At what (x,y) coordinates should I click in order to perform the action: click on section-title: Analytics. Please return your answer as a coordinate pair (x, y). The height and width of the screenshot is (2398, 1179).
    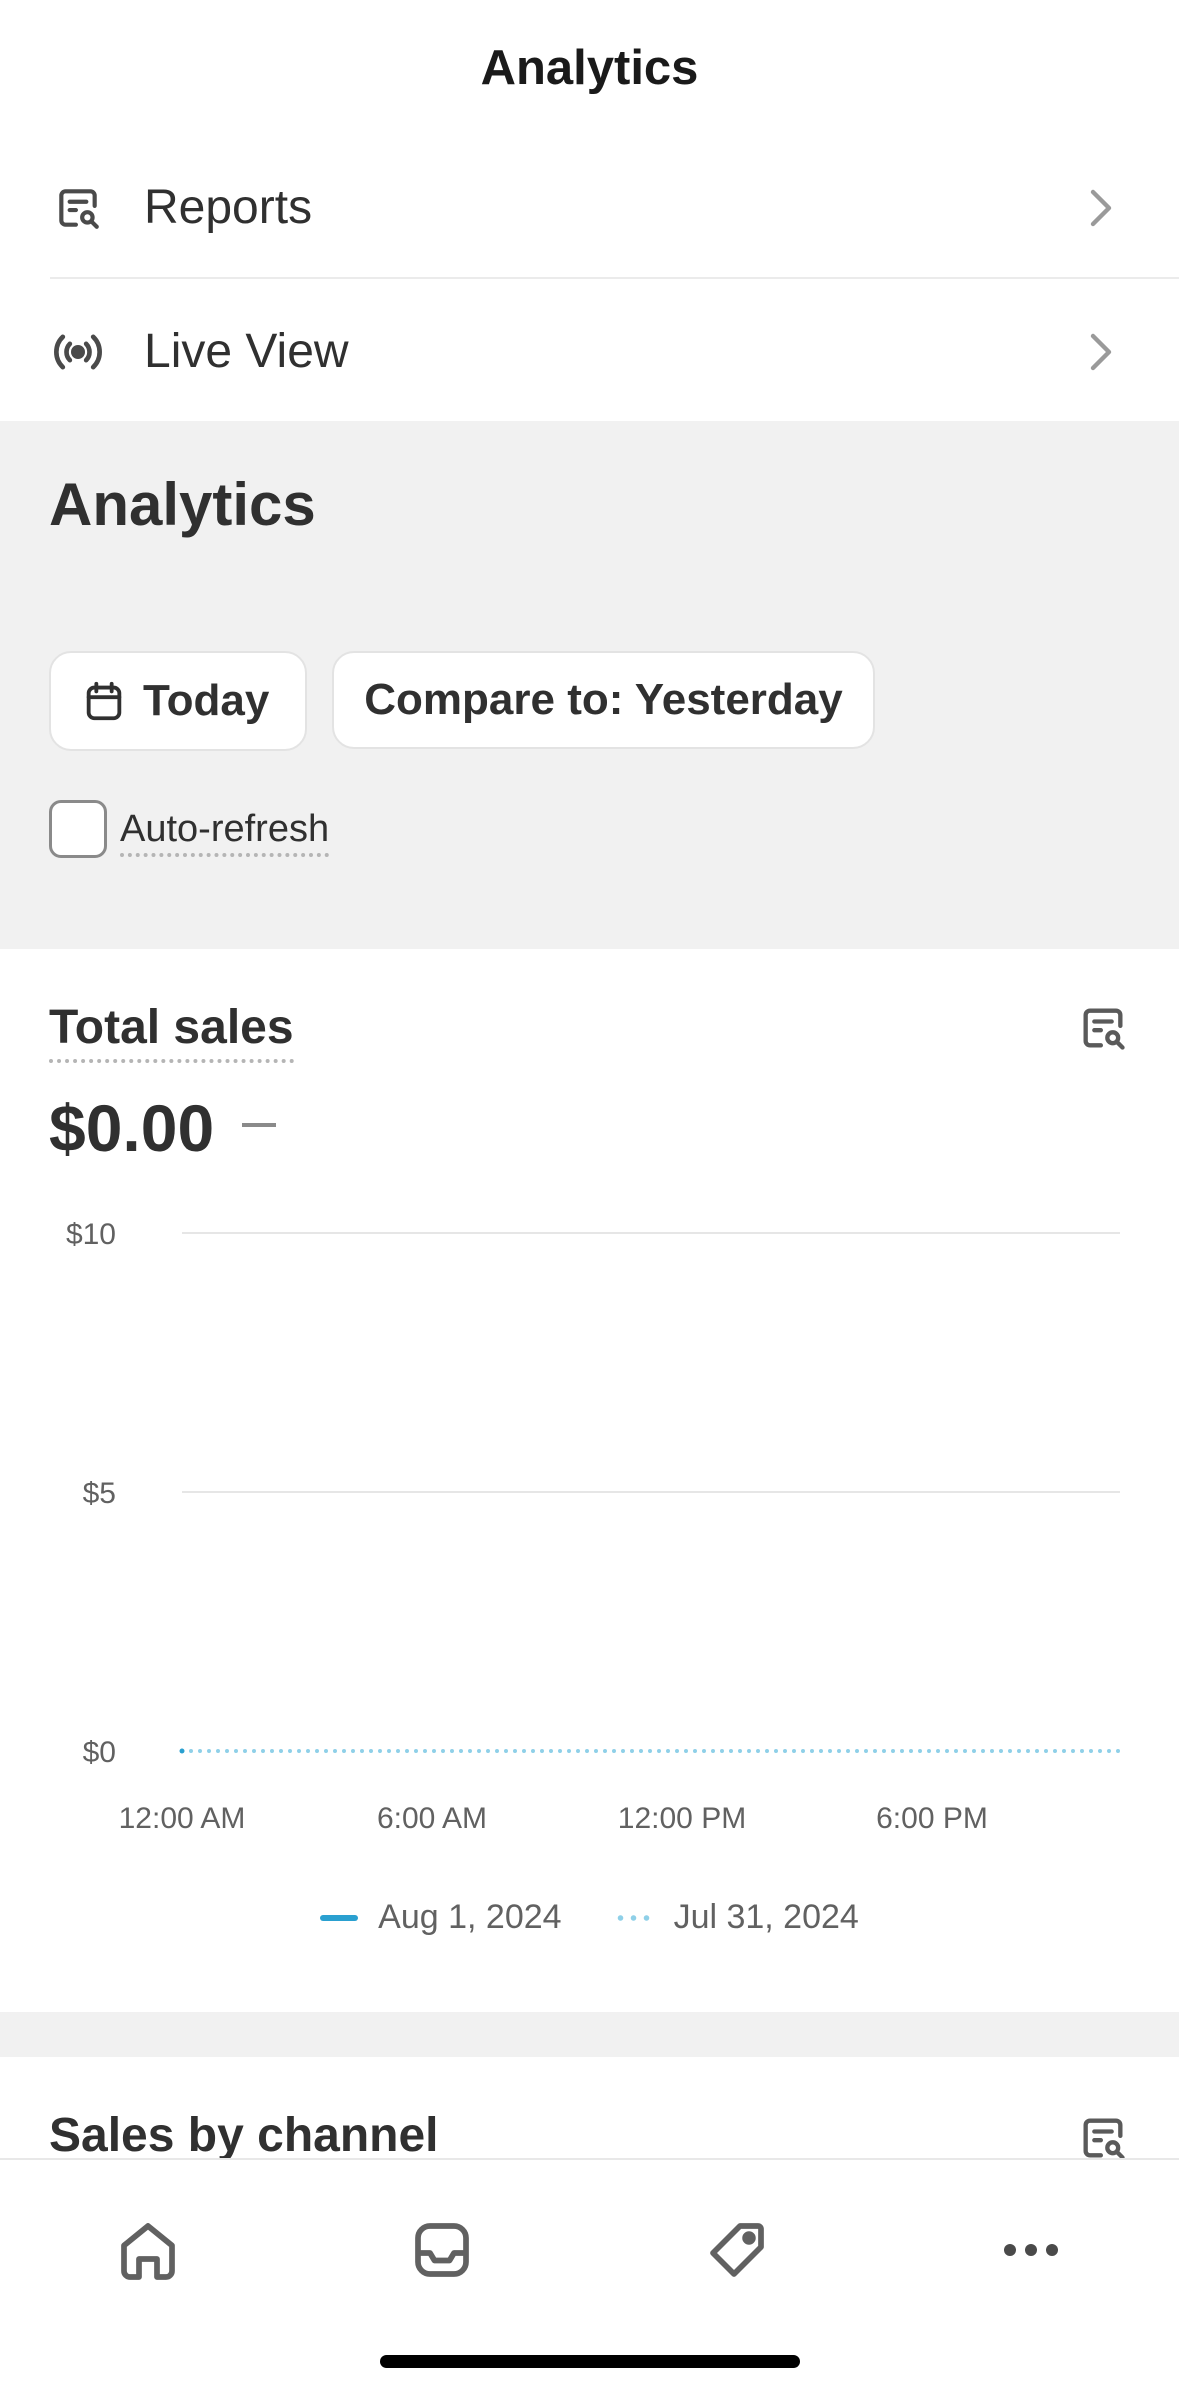
    Looking at the image, I should click on (182, 504).